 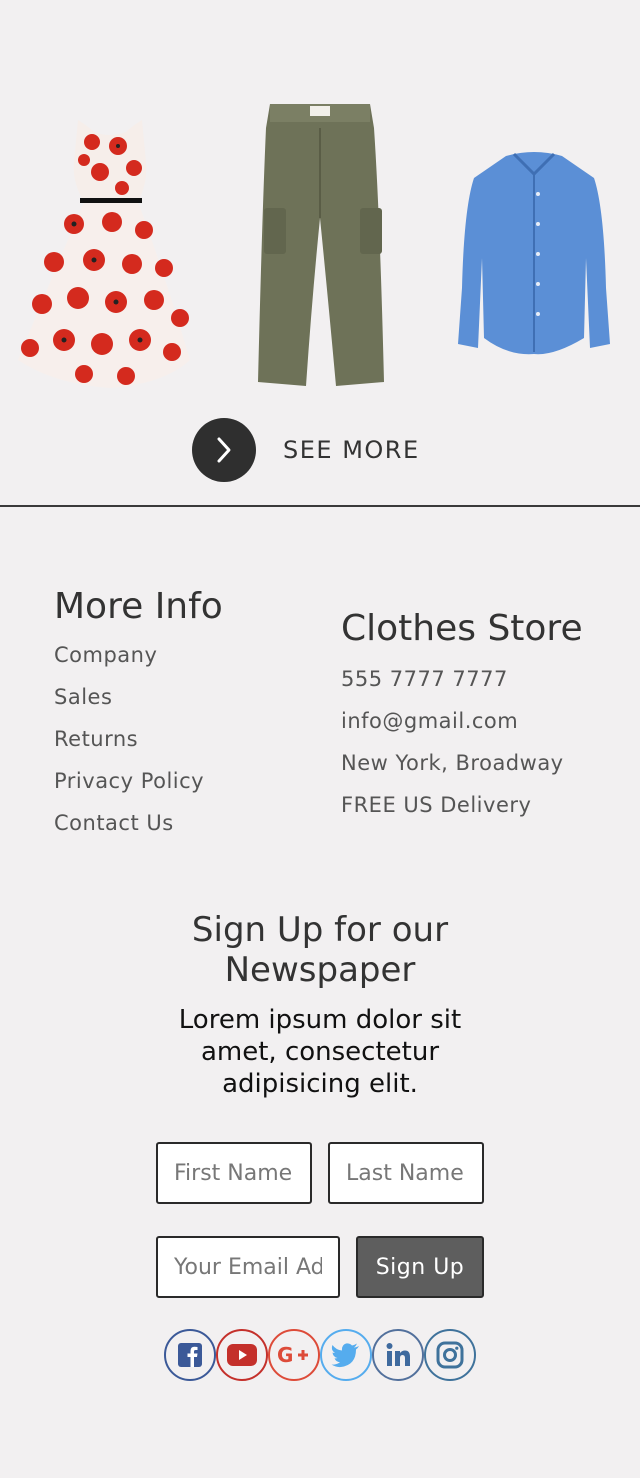 What do you see at coordinates (320, 950) in the screenshot?
I see `newsletter-title: Sign Up for our Newspaper` at bounding box center [320, 950].